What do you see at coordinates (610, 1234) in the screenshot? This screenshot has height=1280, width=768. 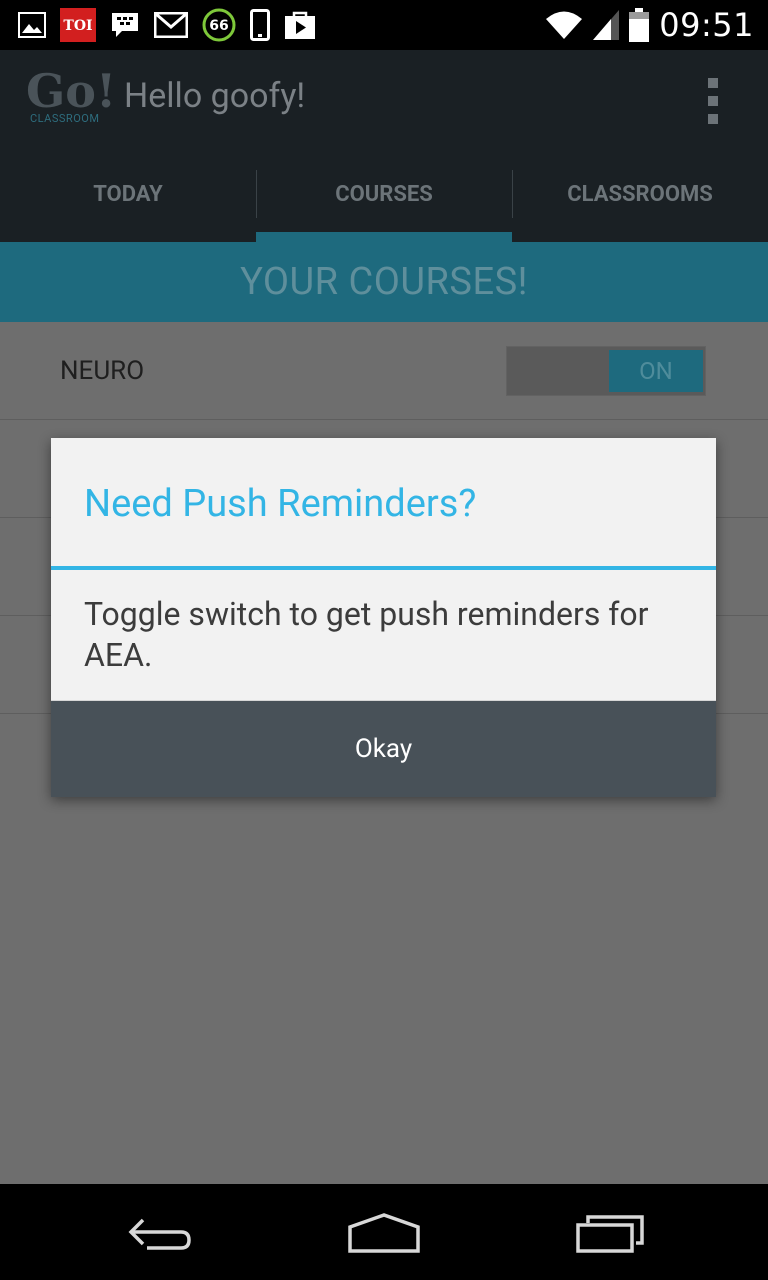 I see `recent-apps-icon` at bounding box center [610, 1234].